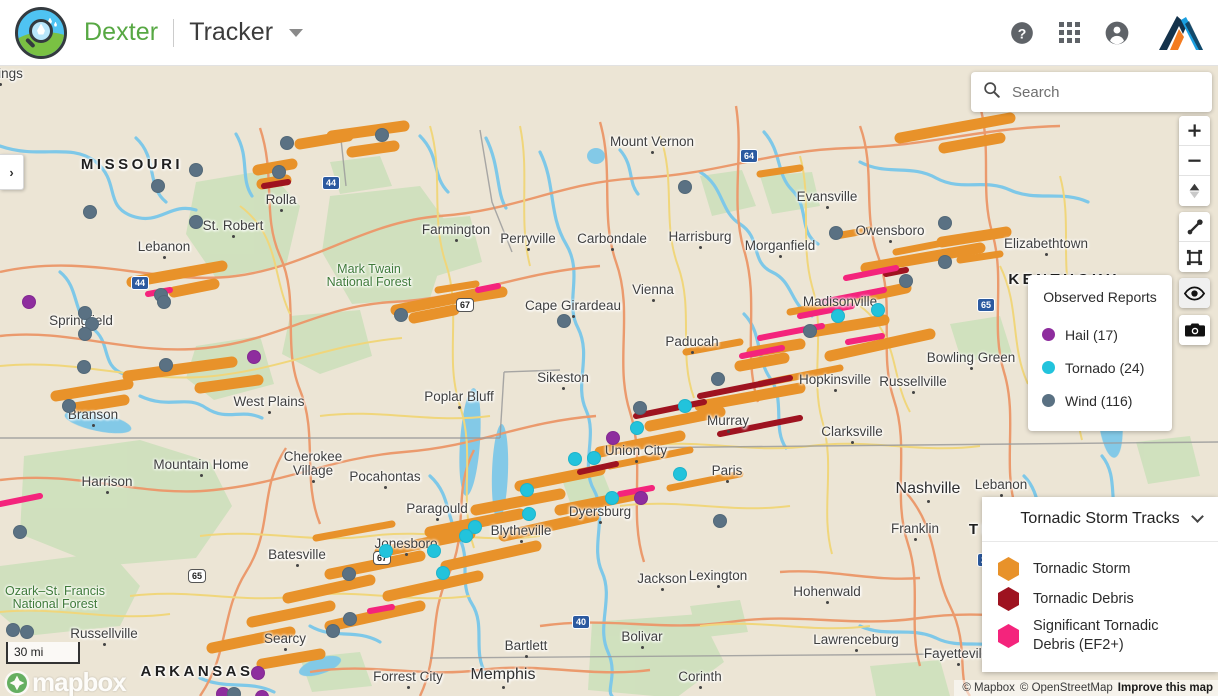  I want to click on atmospheric-a-logo-icon, so click(1179, 33).